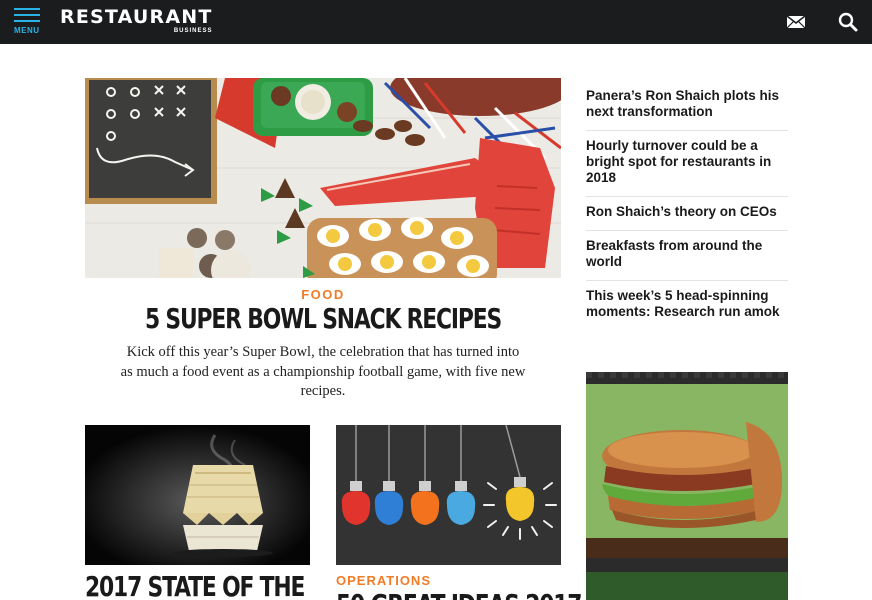 The height and width of the screenshot is (600, 872). Describe the element at coordinates (322, 318) in the screenshot. I see `hero-headline: 5 SUPER BOWL SNACK RECIPES` at that location.